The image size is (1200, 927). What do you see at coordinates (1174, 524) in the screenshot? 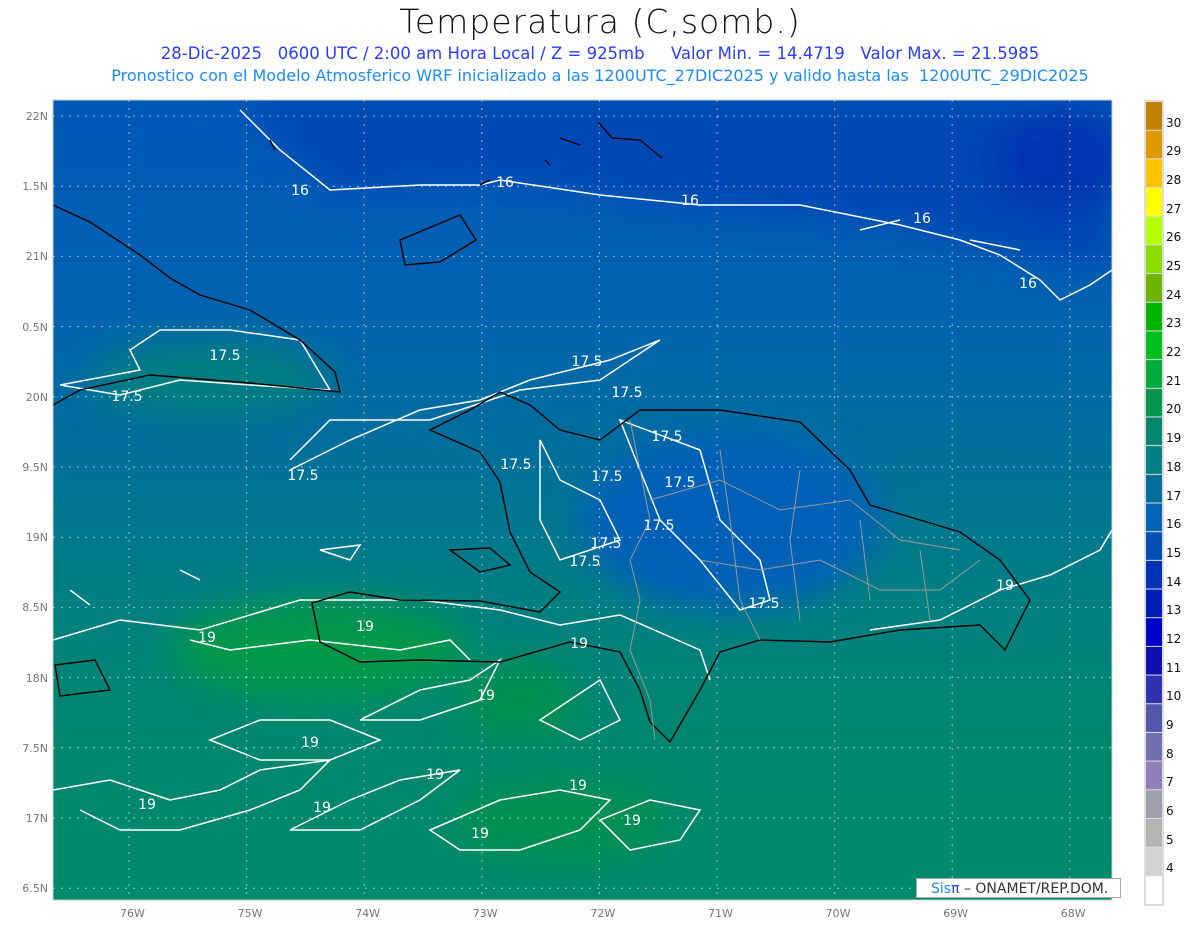
I see `colorbar-label: 16` at bounding box center [1174, 524].